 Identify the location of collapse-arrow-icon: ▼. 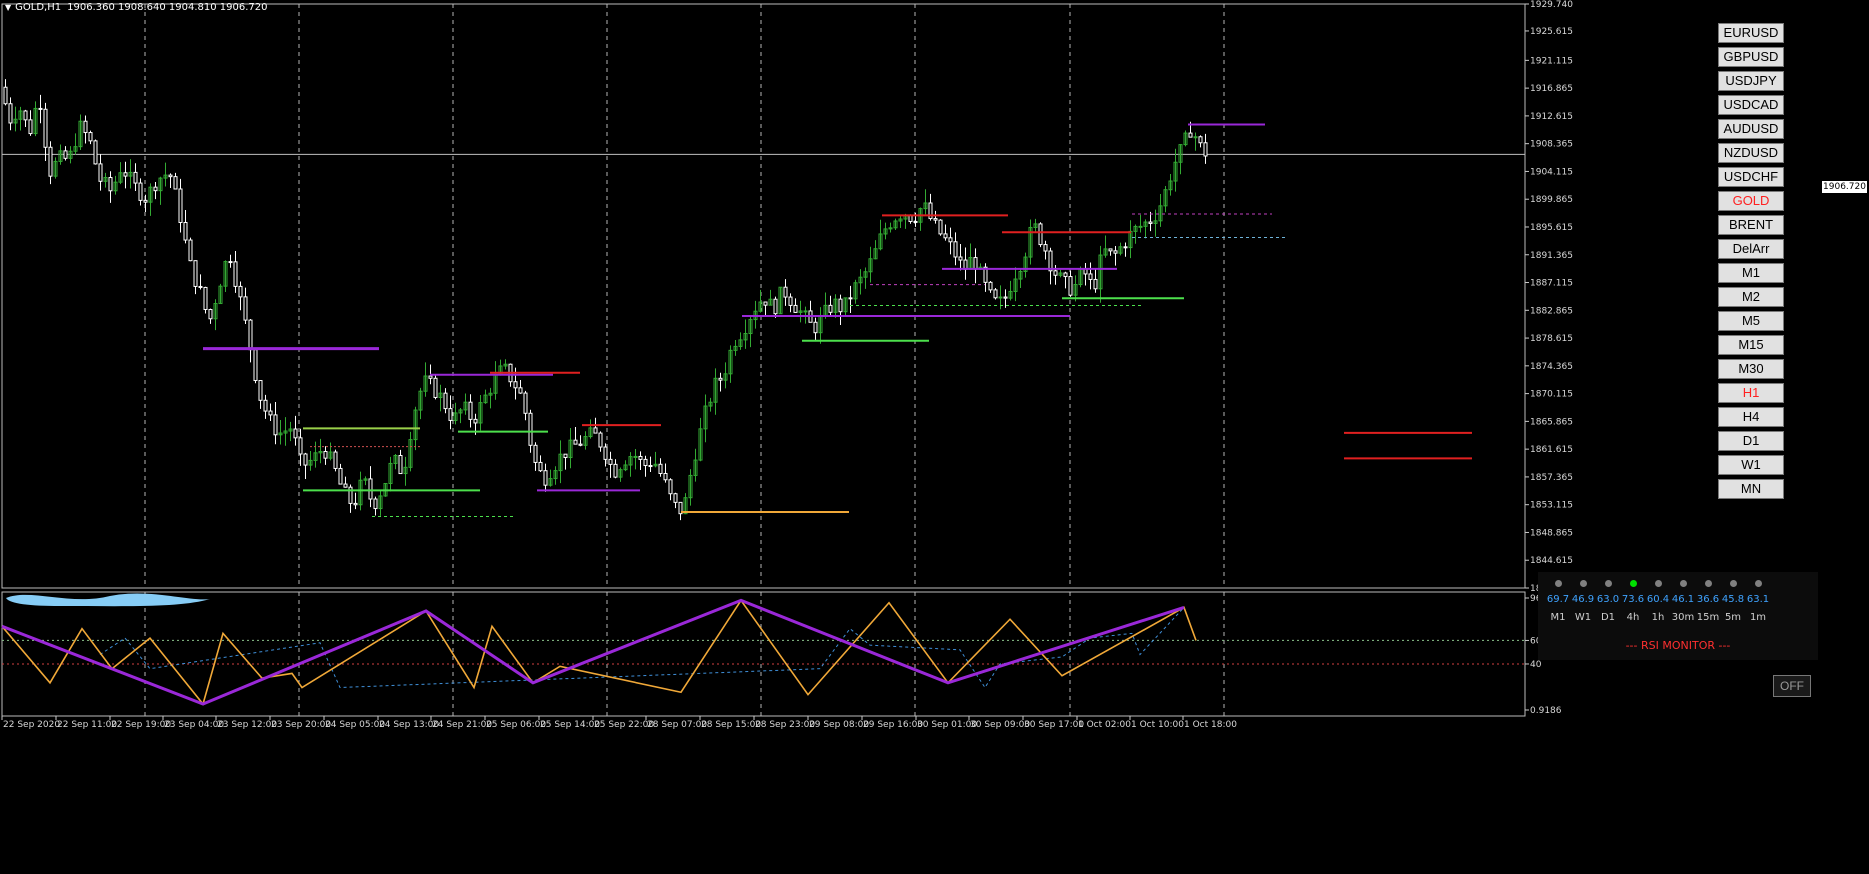
(8, 7).